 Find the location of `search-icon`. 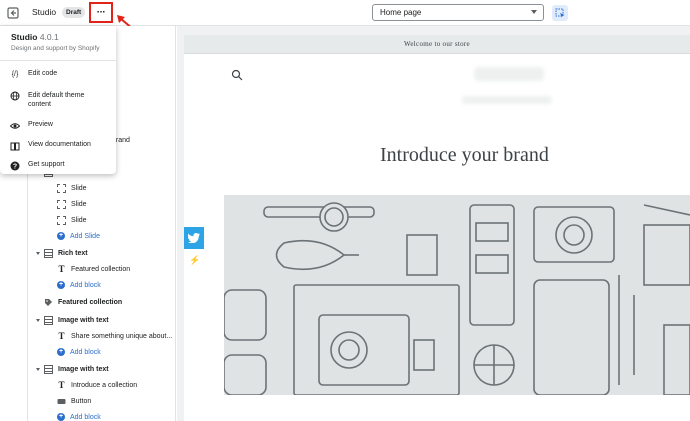

search-icon is located at coordinates (237, 75).